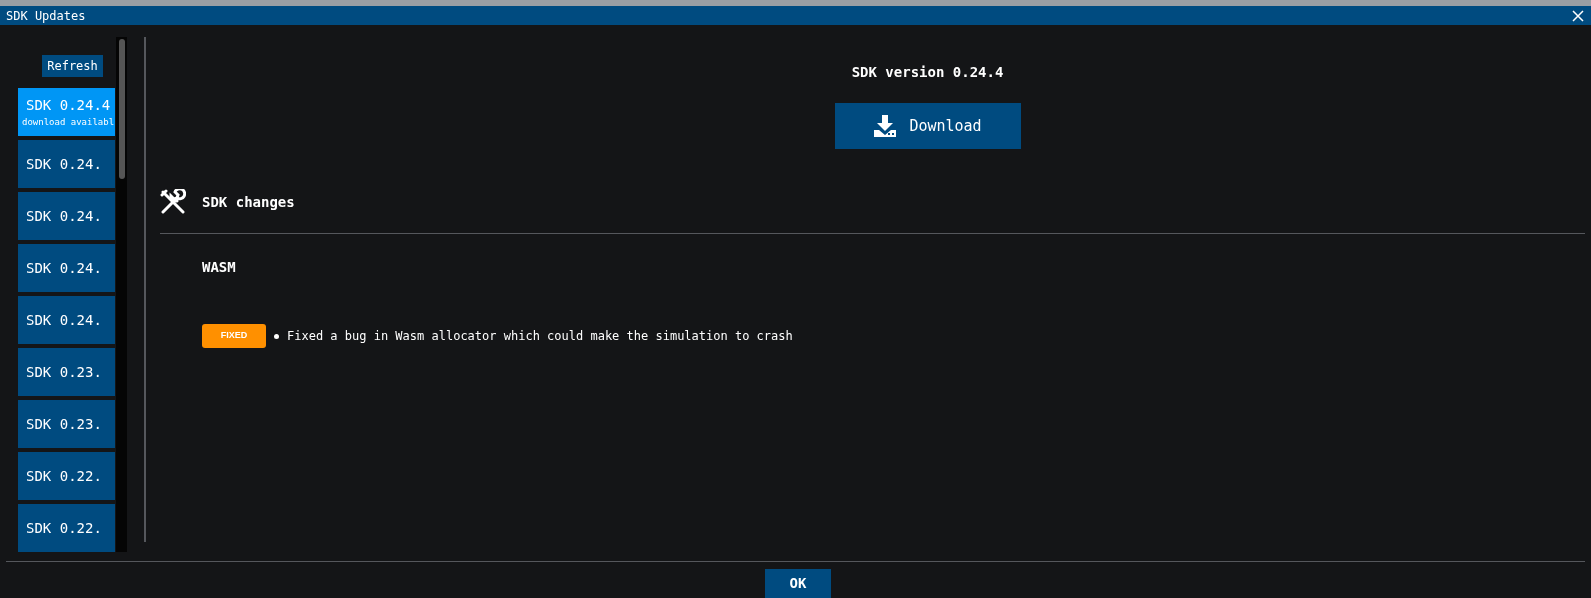 This screenshot has height=598, width=1591. What do you see at coordinates (121, 109) in the screenshot?
I see `scrollbar-thumb` at bounding box center [121, 109].